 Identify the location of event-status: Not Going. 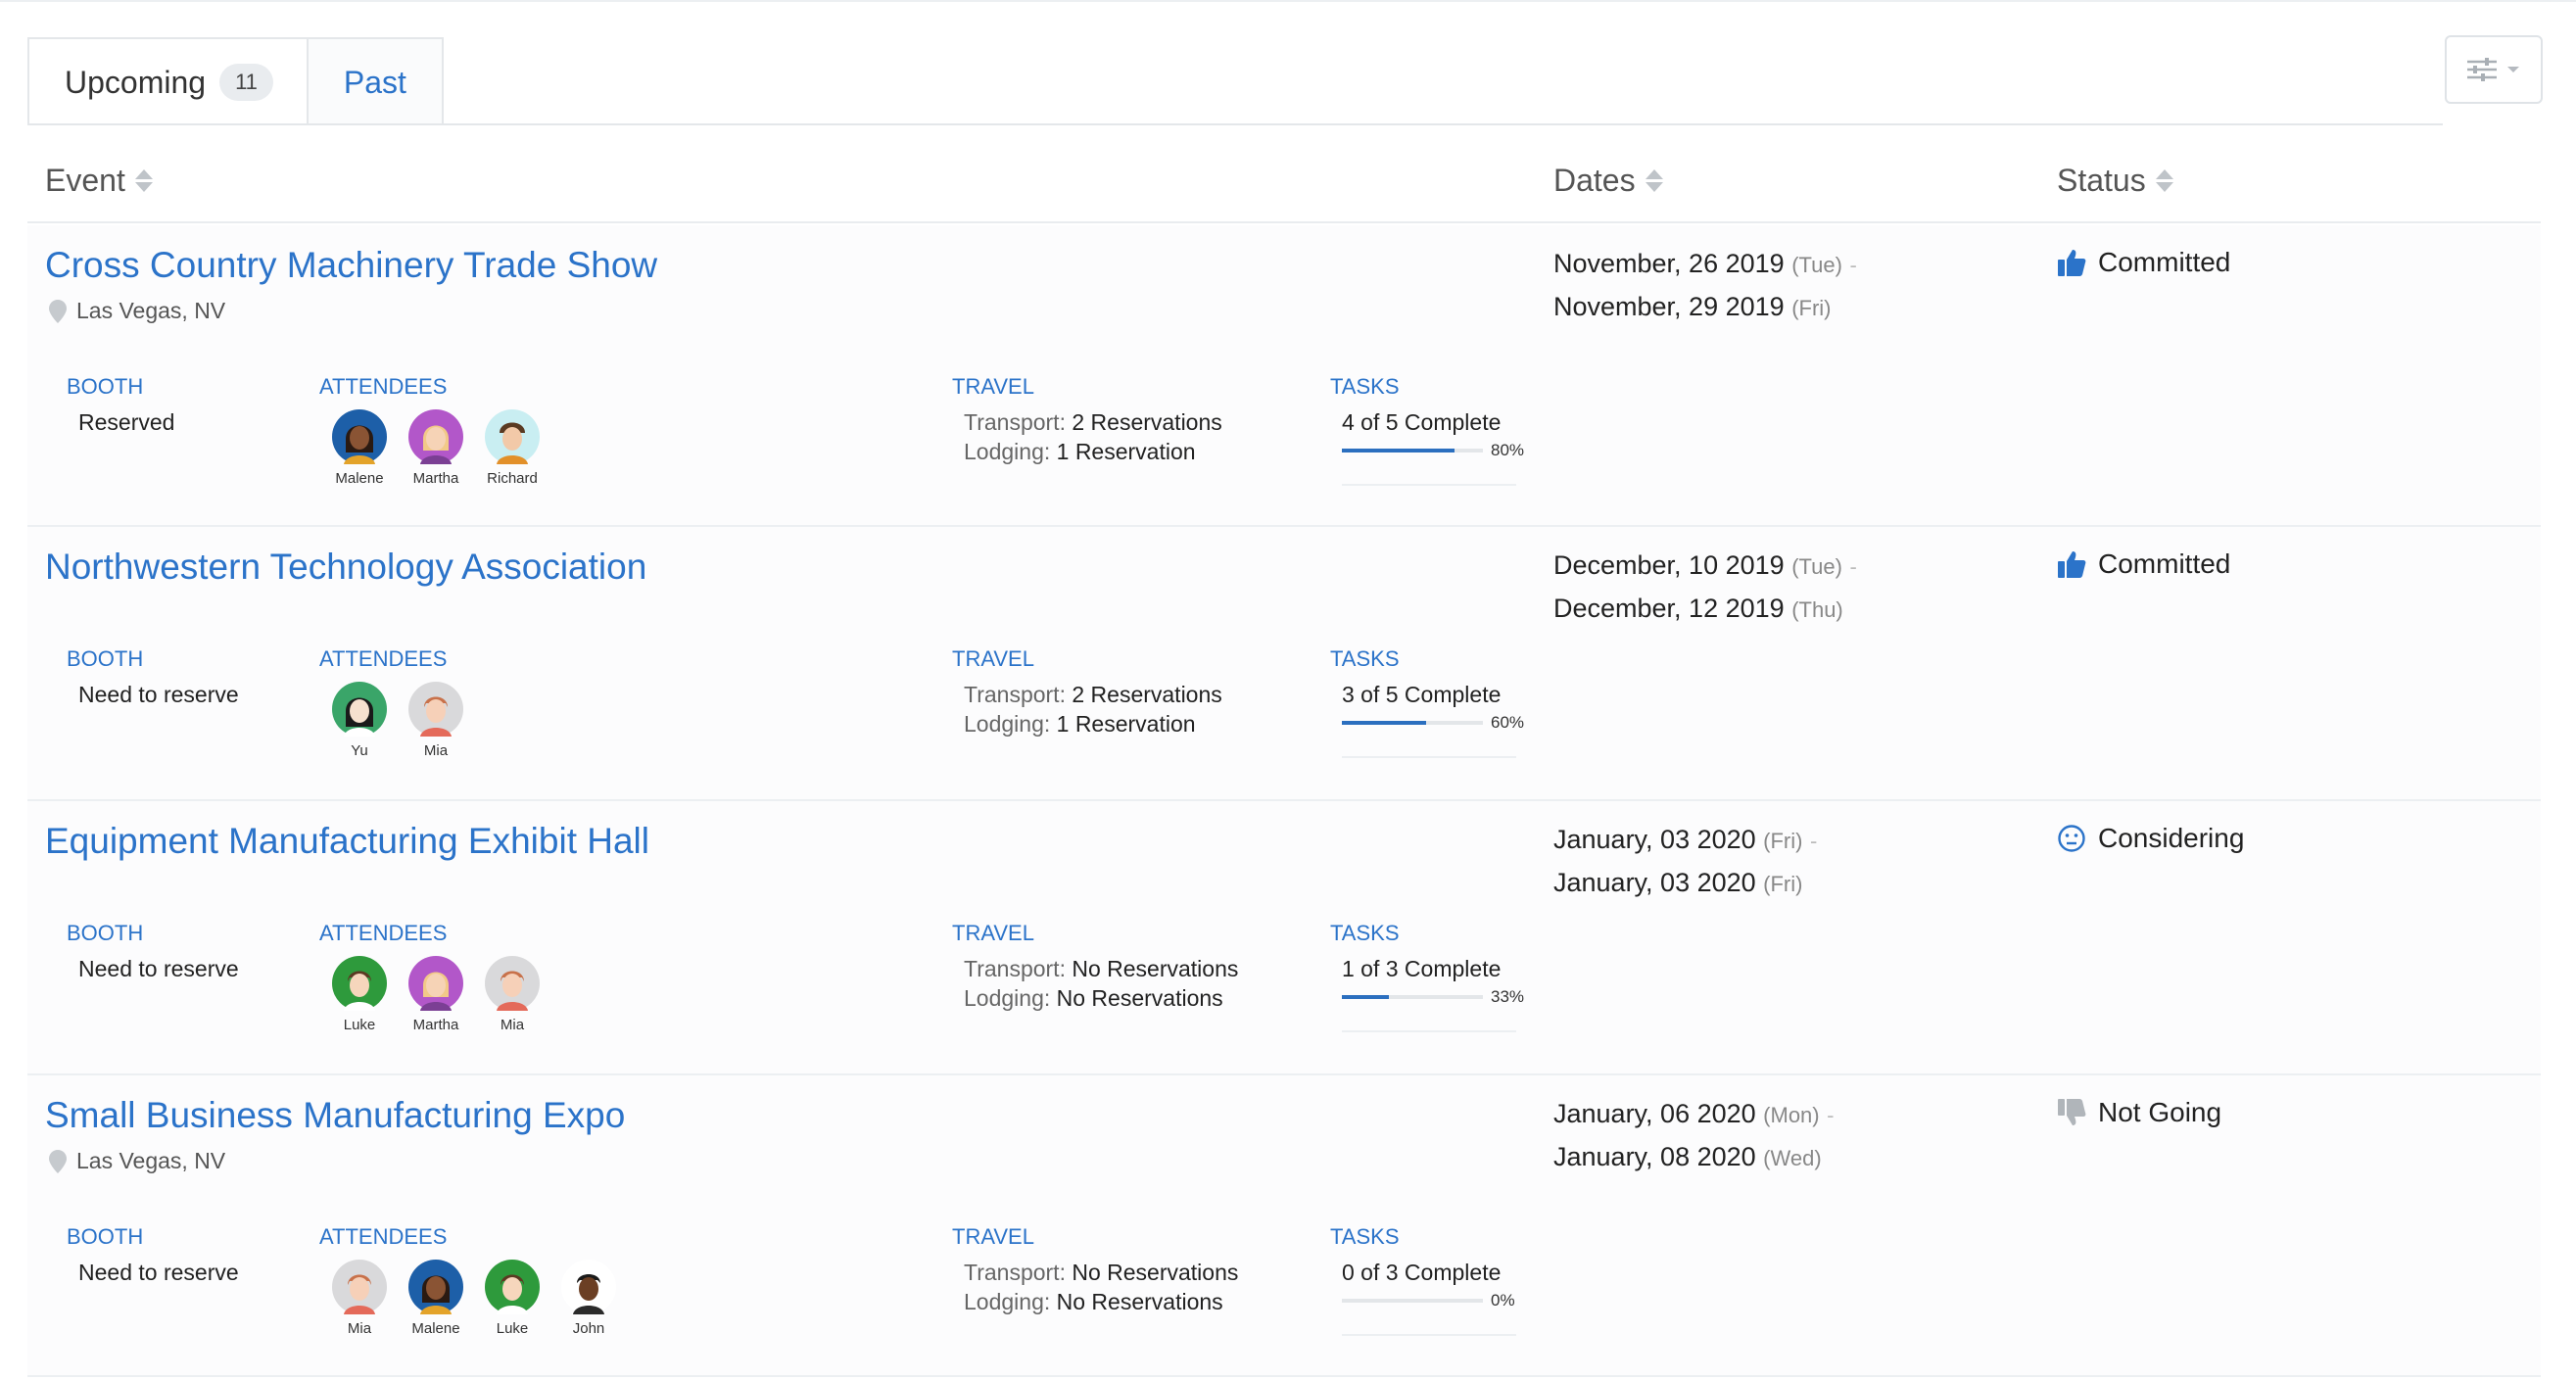
(2139, 1112).